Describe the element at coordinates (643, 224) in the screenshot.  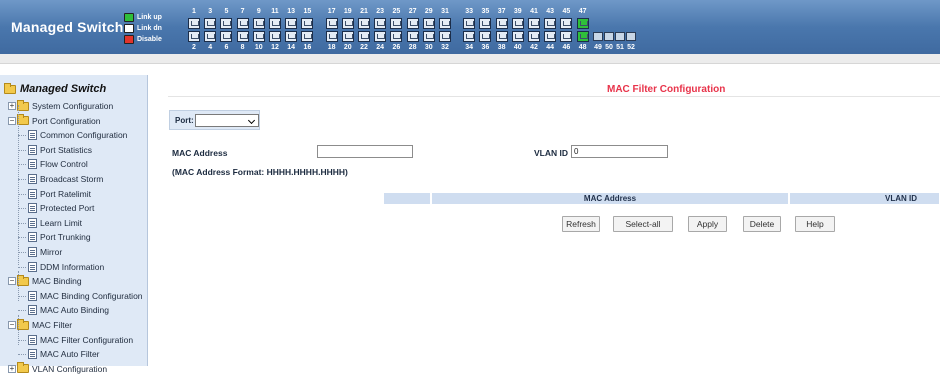
I see `select-all-button: Select-all` at that location.